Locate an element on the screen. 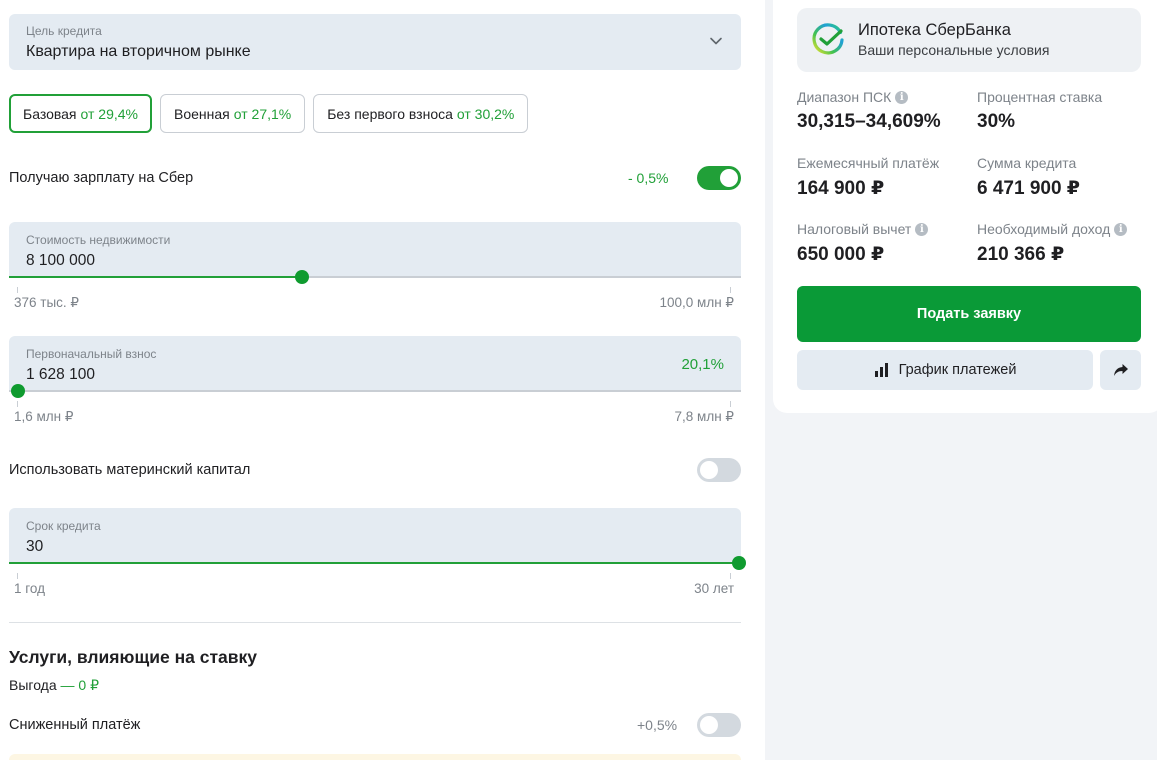 The height and width of the screenshot is (760, 1157). metric-label: Необходимый доход is located at coordinates (1044, 229).